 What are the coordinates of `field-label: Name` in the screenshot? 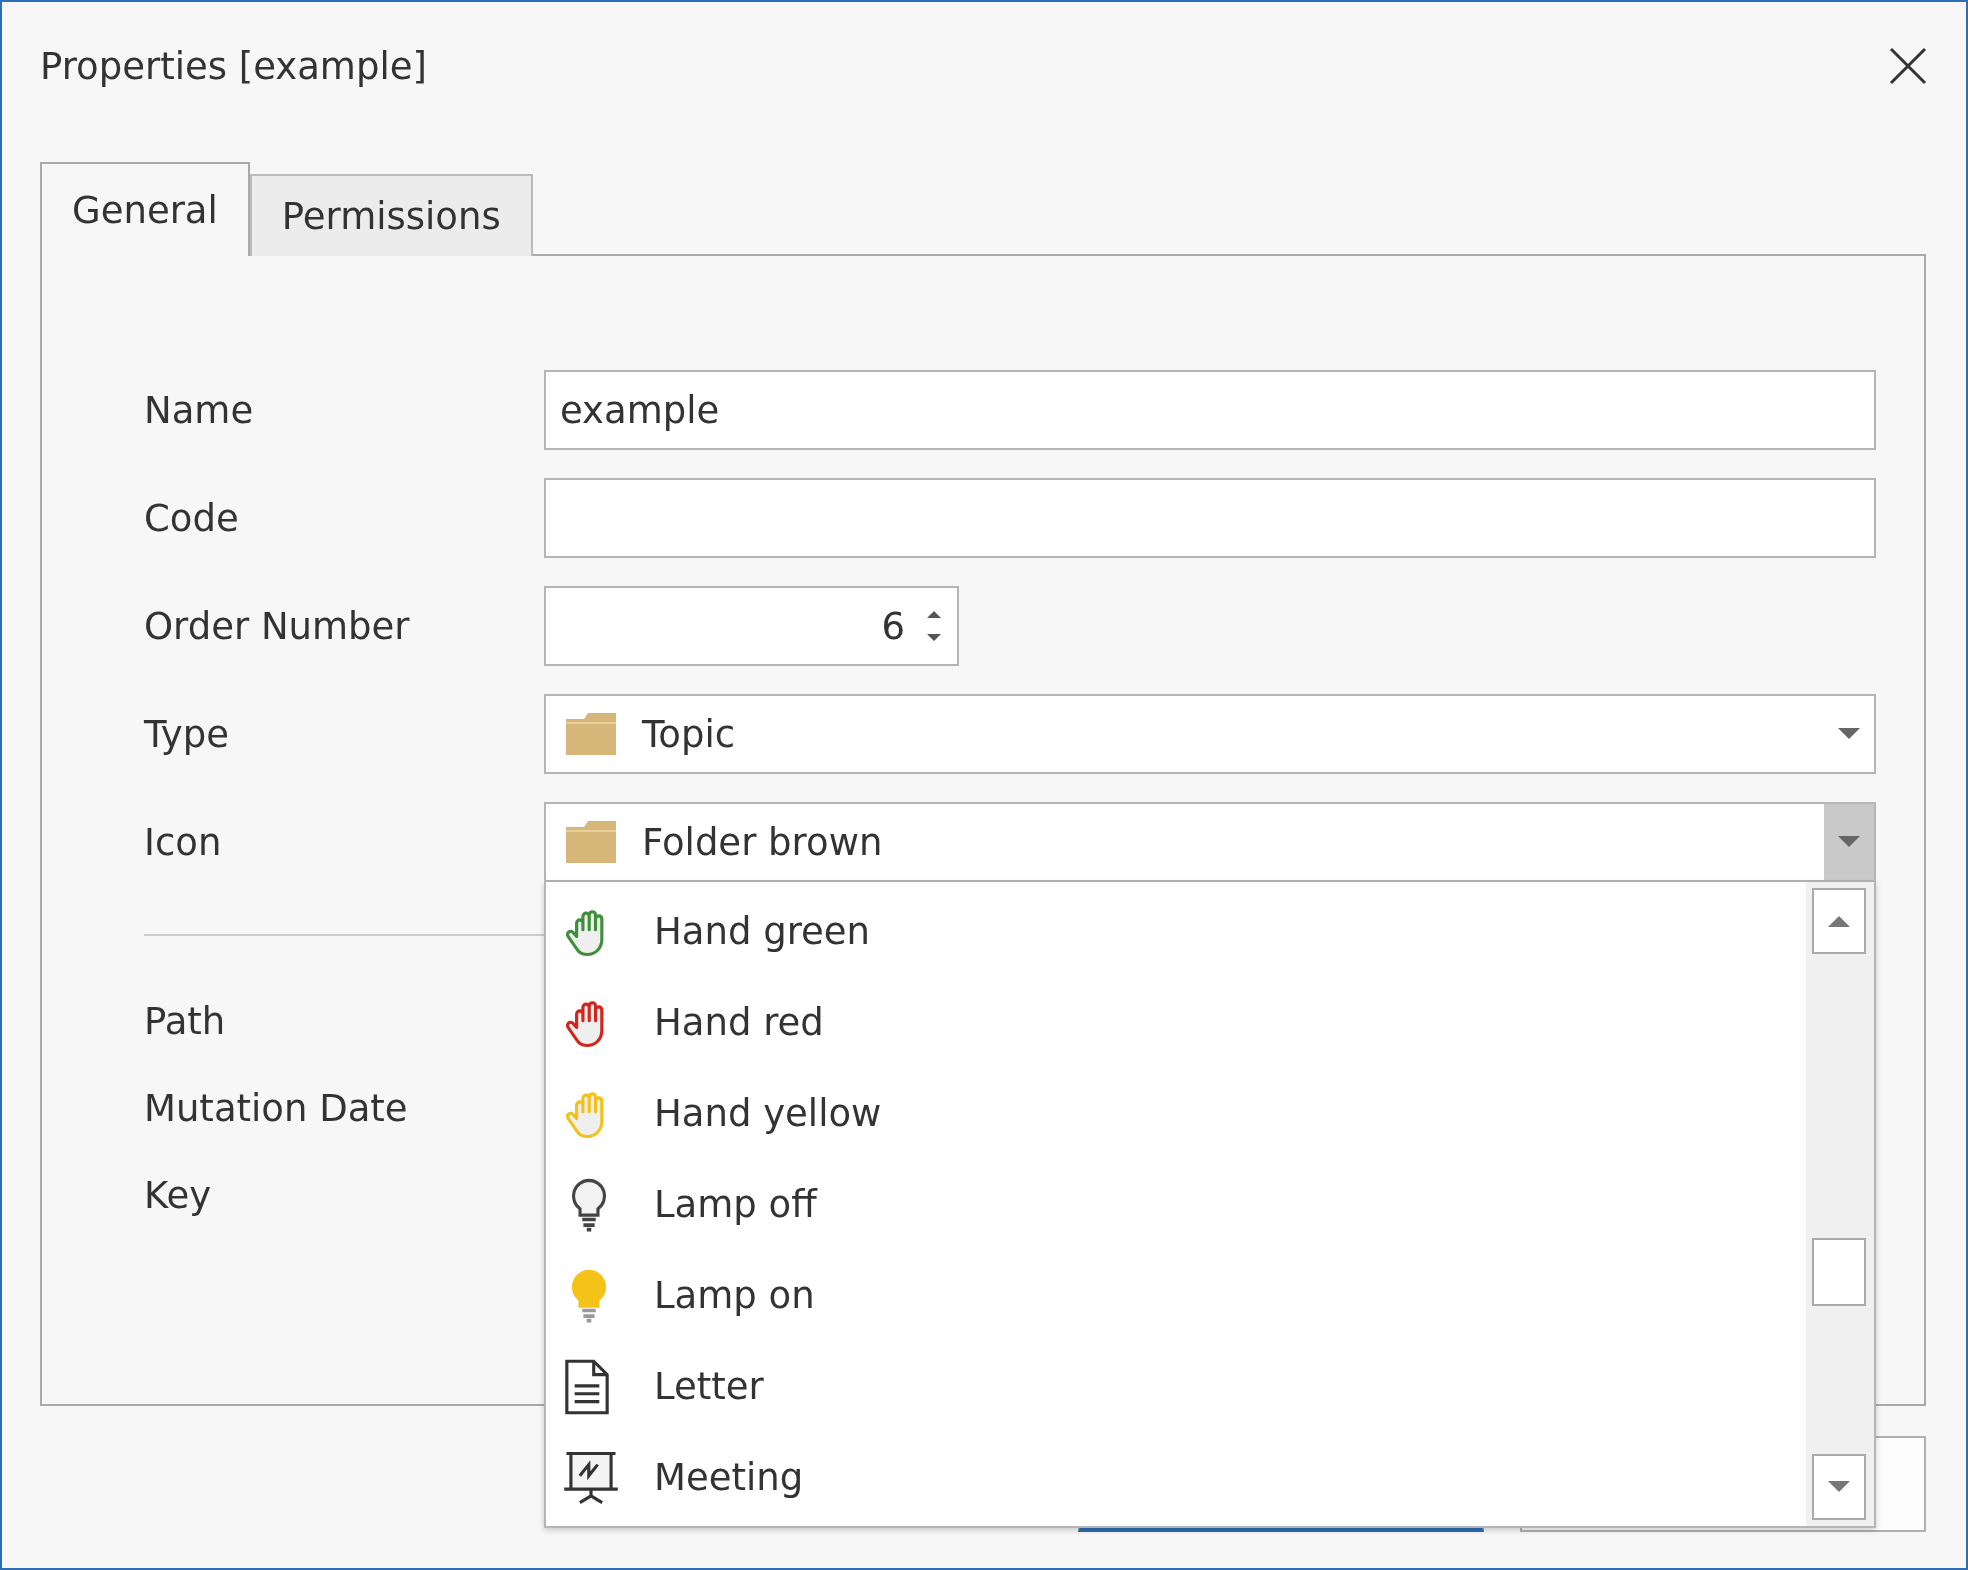 It's located at (199, 410).